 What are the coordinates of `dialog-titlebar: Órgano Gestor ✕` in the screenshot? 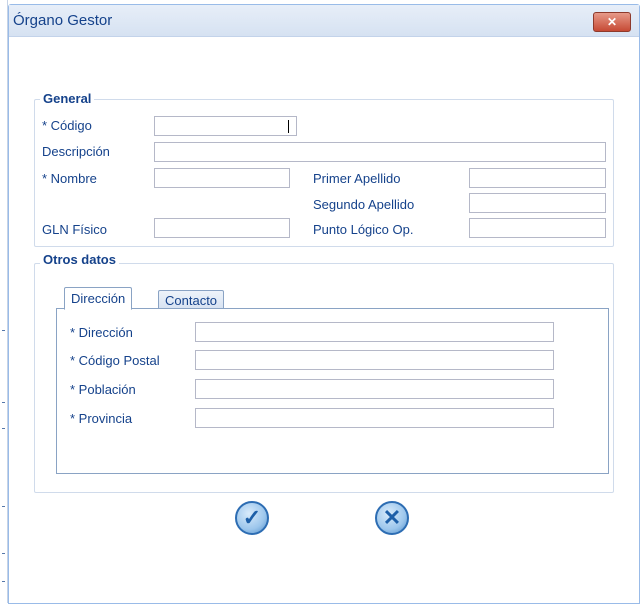 It's located at (324, 21).